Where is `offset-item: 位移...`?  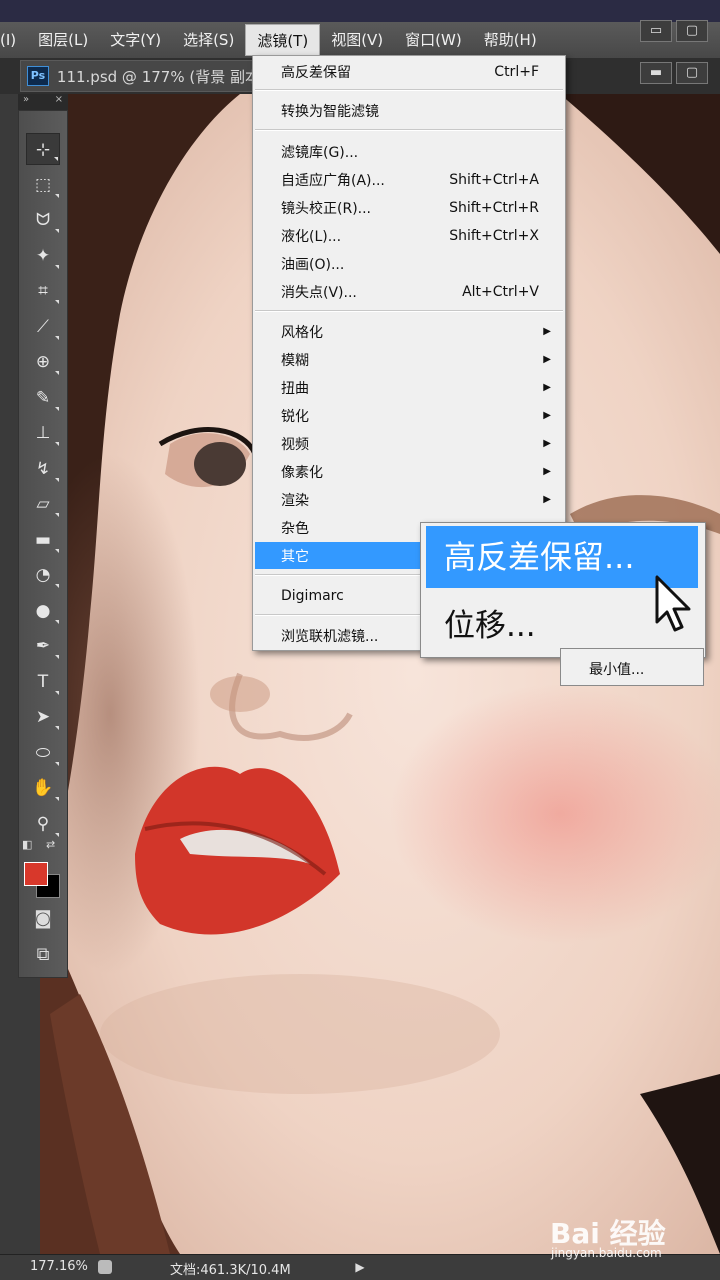
offset-item: 位移... is located at coordinates (490, 625).